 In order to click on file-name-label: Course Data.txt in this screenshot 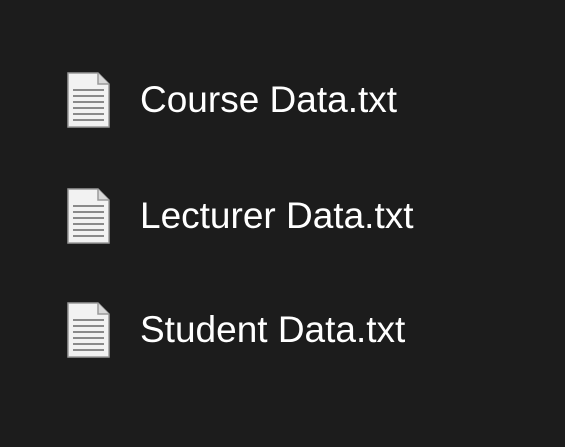, I will do `click(269, 99)`.